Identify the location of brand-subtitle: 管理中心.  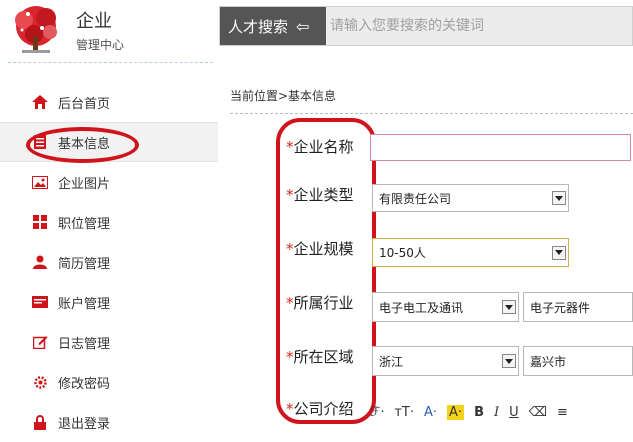
(100, 45).